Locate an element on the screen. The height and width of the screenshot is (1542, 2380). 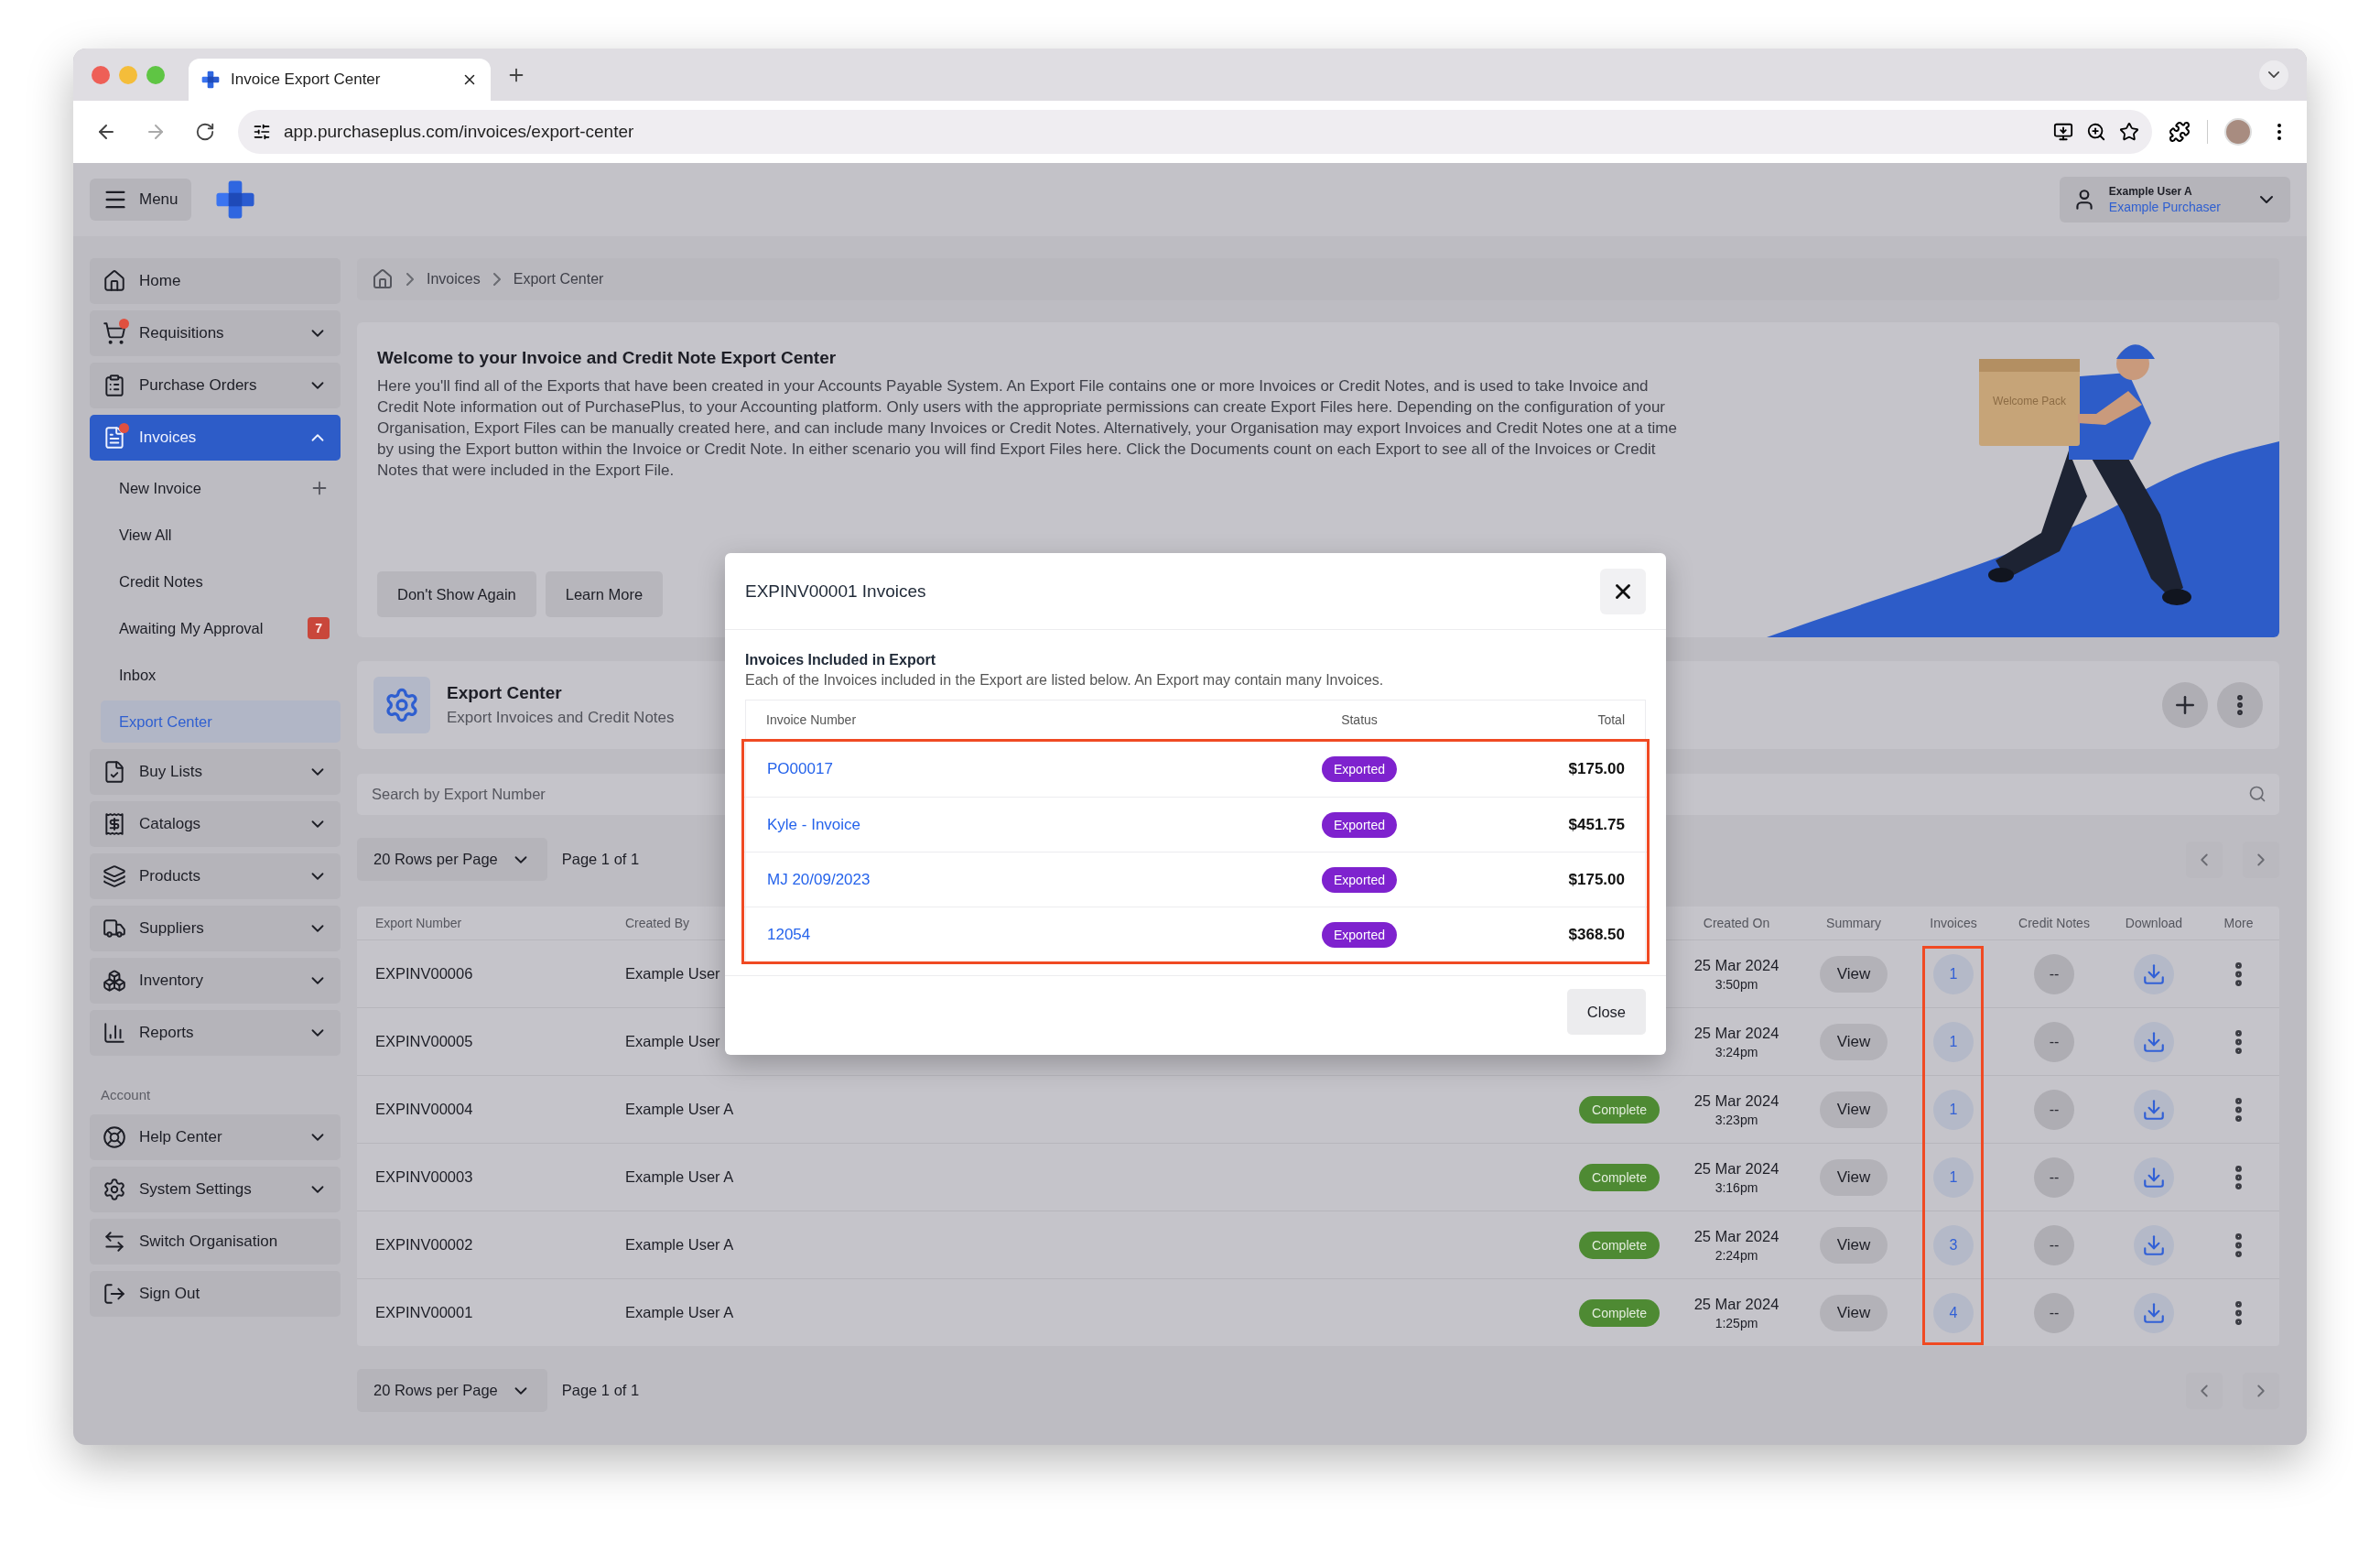
table-cell-text: EXPINV00003 is located at coordinates (424, 1177).